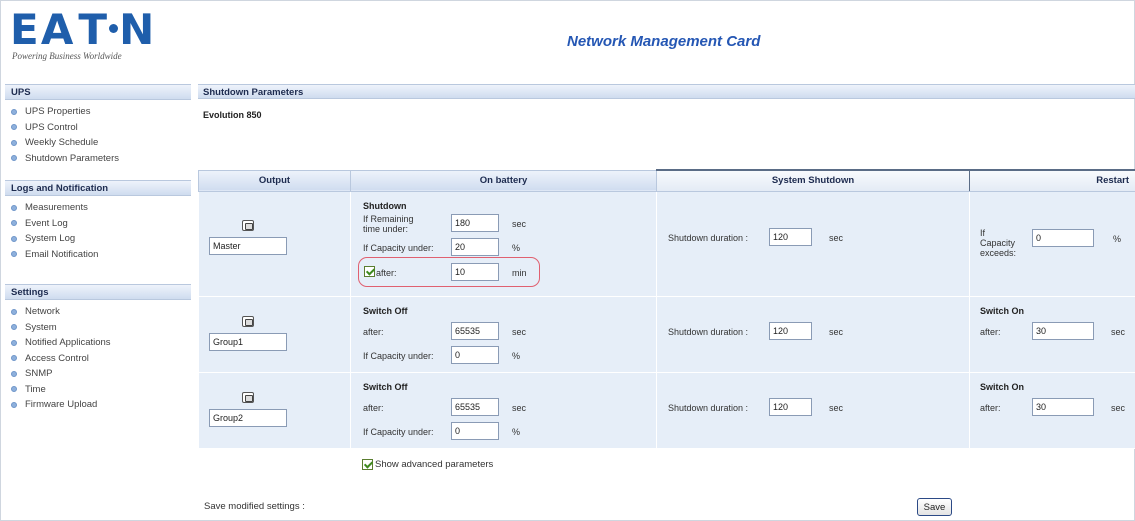  What do you see at coordinates (367, 464) in the screenshot?
I see `advanced-parameters-checkbox` at bounding box center [367, 464].